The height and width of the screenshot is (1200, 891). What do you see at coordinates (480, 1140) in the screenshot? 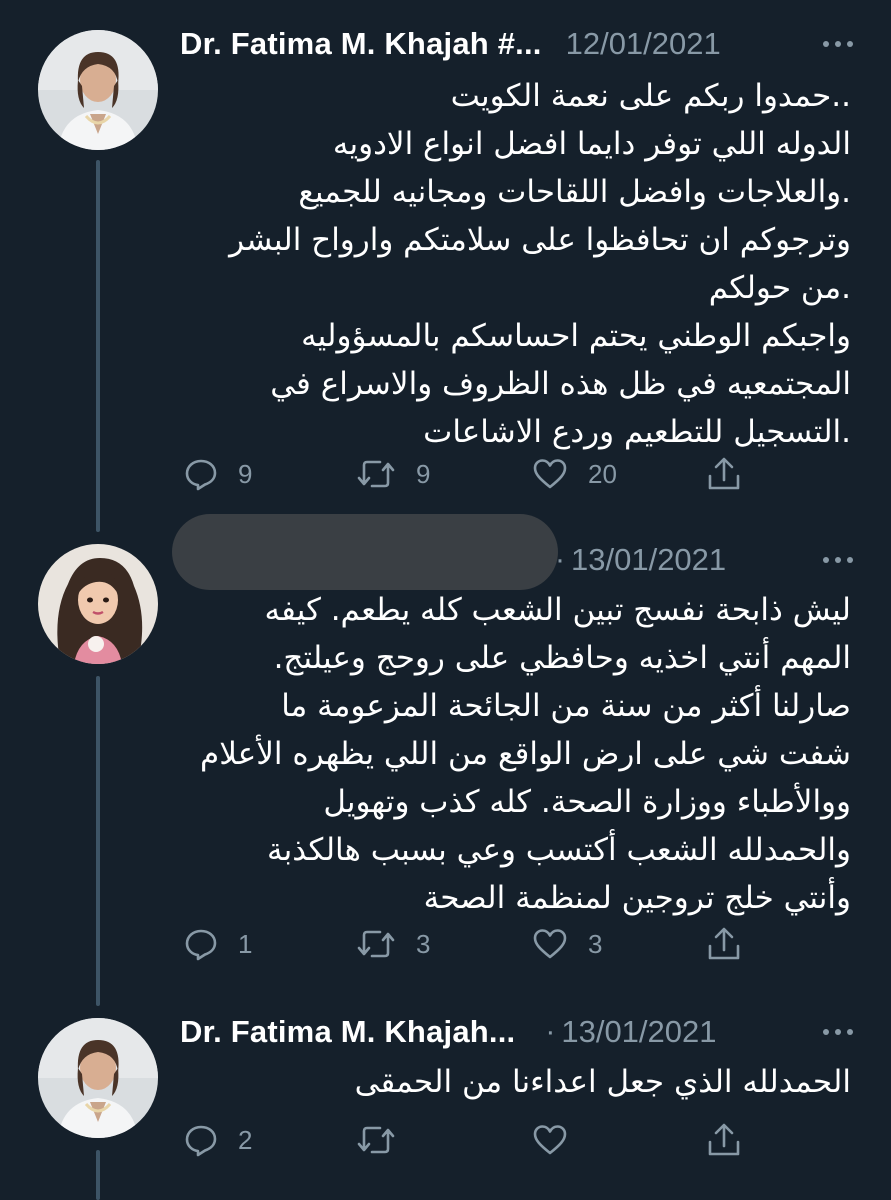
I see `tweet-actions: 2` at bounding box center [480, 1140].